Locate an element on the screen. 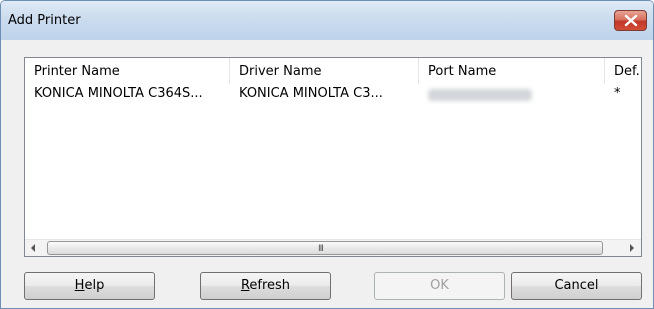 Image resolution: width=654 pixels, height=309 pixels. column-header-driver-name: Driver Name is located at coordinates (324, 71).